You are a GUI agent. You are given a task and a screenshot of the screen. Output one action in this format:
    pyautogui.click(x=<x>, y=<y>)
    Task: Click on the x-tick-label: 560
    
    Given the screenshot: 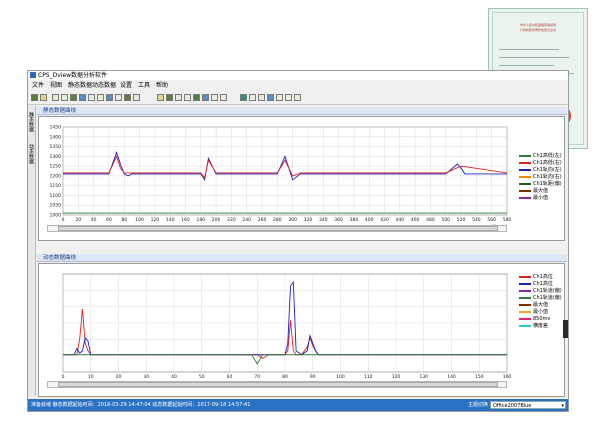 What is the action you would take?
    pyautogui.click(x=491, y=220)
    